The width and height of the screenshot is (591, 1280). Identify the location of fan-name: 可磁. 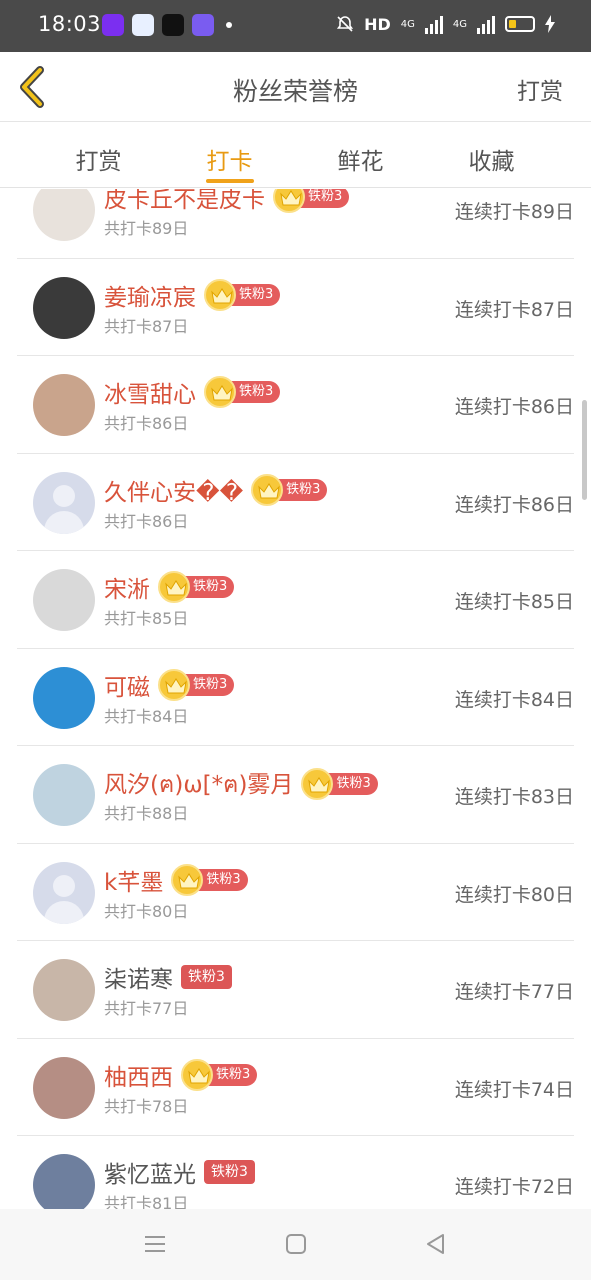
(127, 685).